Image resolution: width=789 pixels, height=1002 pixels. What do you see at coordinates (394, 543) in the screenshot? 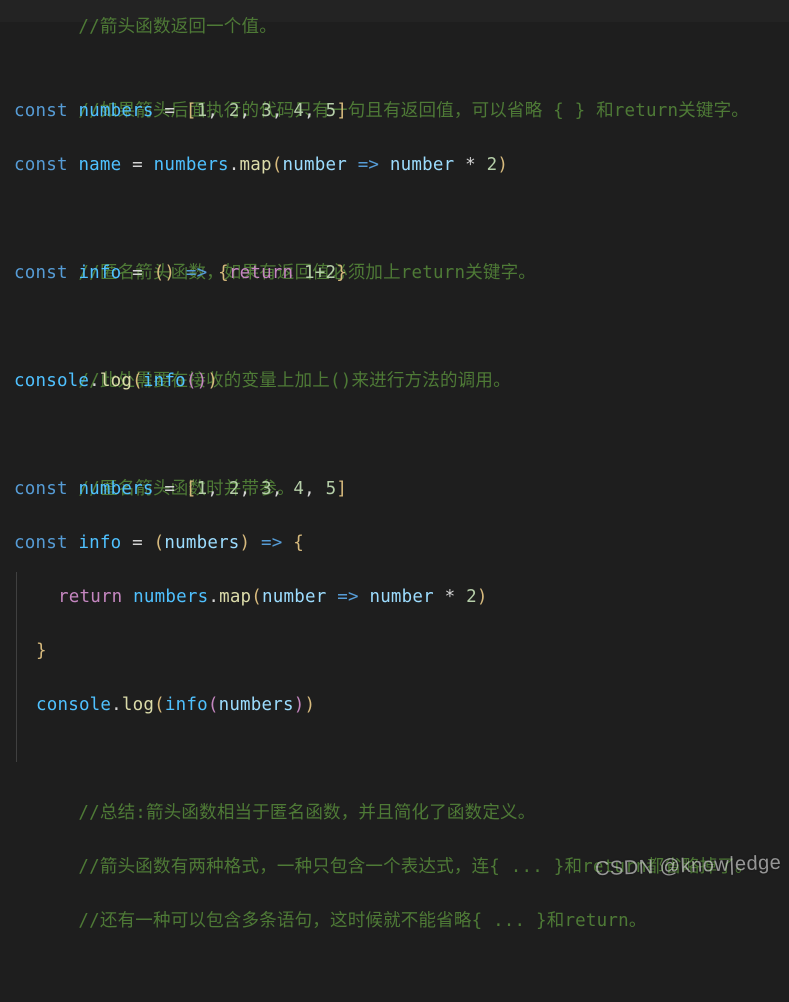
I see `code-line: const info = (numbers) => {` at bounding box center [394, 543].